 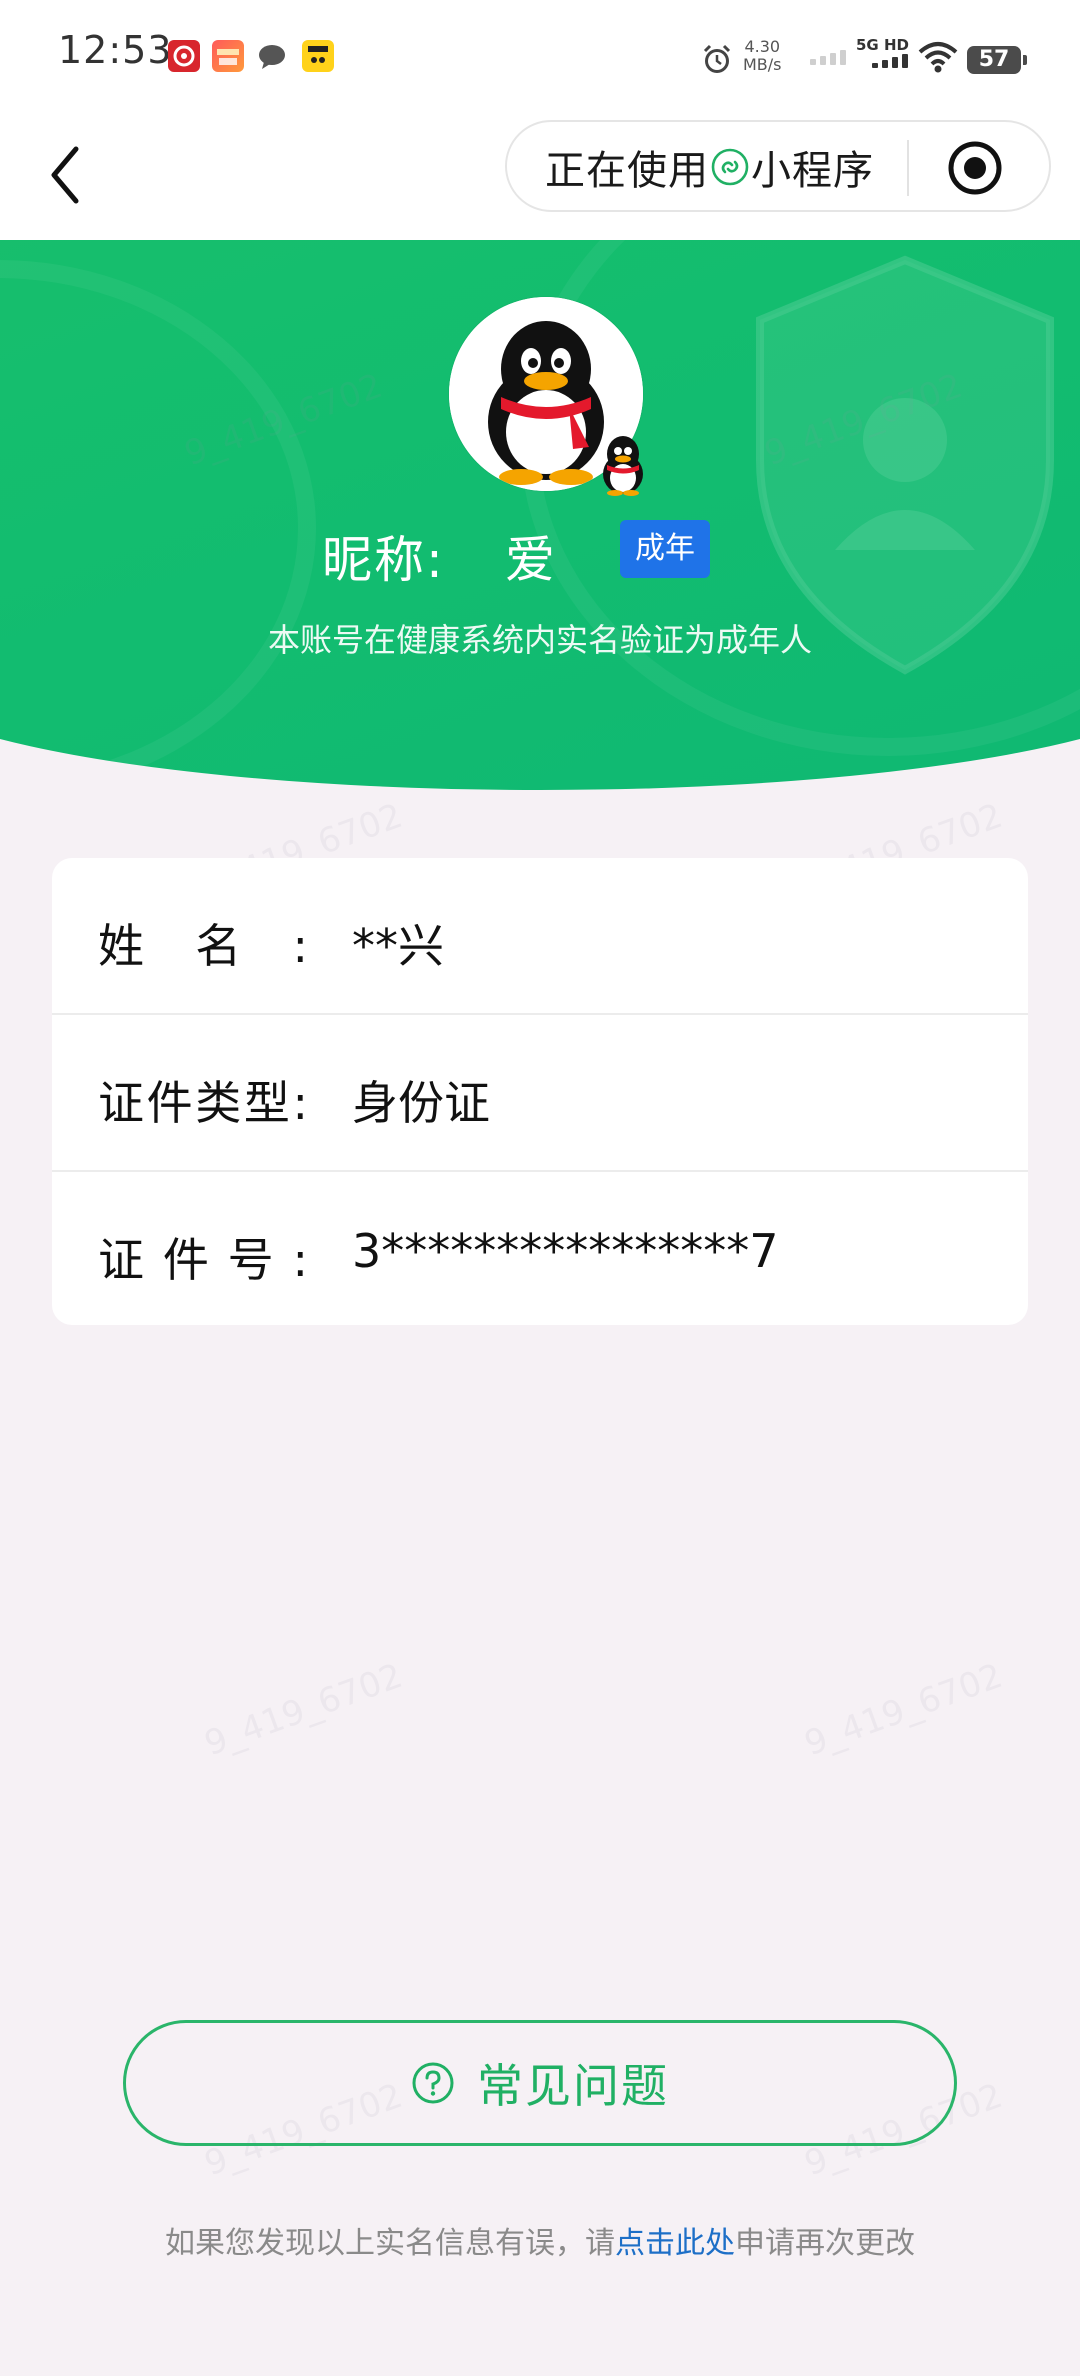 What do you see at coordinates (890, 61) in the screenshot?
I see `signal-bars-sim2` at bounding box center [890, 61].